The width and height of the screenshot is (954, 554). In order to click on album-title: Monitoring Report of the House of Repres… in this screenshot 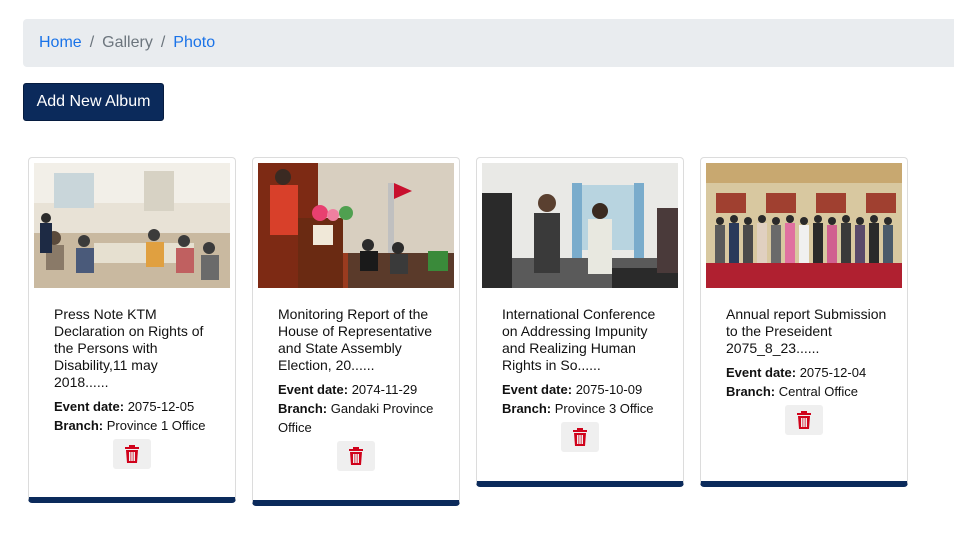, I will do `click(359, 340)`.